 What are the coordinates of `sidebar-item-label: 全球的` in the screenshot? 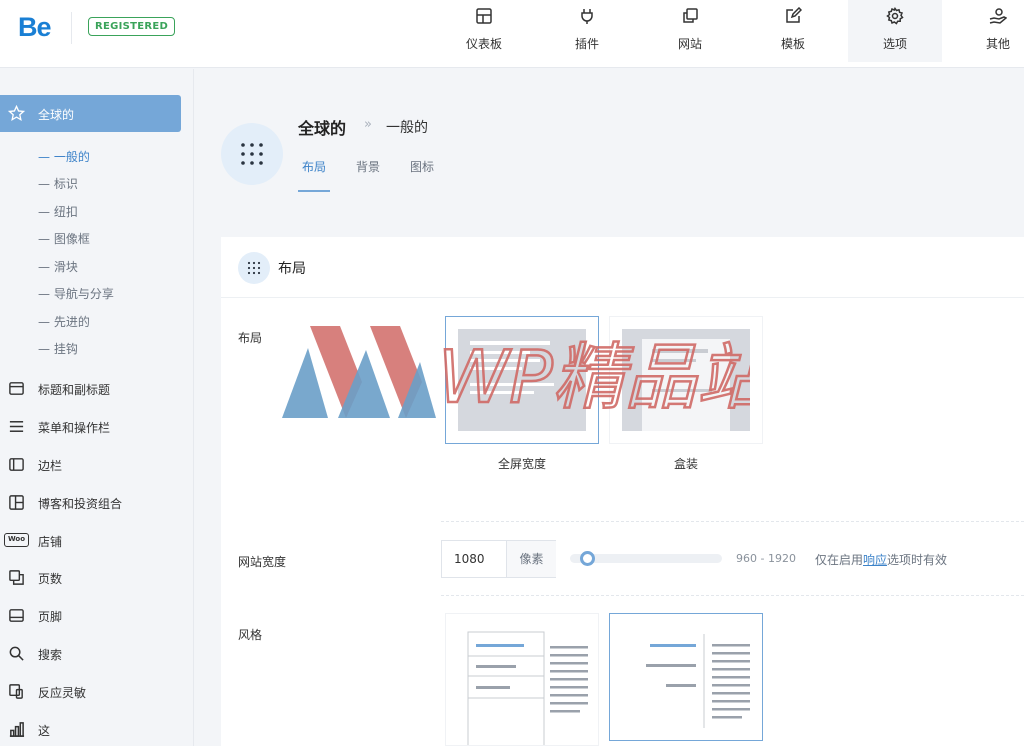 It's located at (56, 115).